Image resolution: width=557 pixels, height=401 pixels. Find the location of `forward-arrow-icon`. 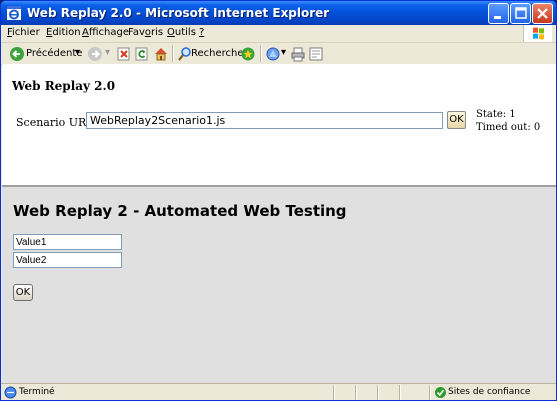

forward-arrow-icon is located at coordinates (95, 54).